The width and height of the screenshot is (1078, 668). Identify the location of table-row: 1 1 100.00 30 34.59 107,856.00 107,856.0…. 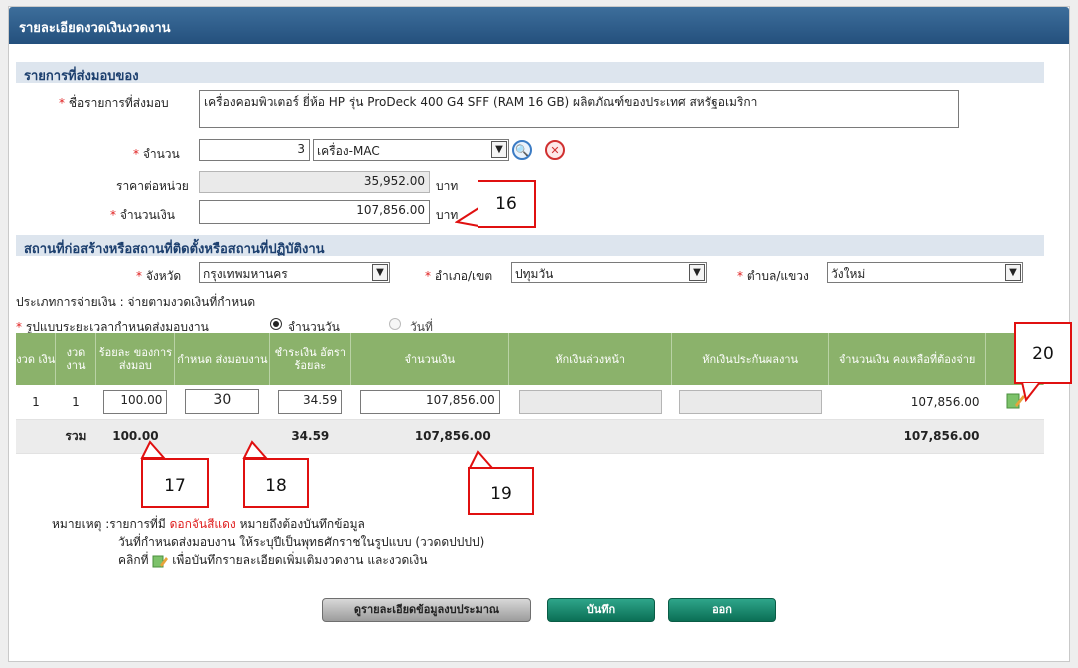
(530, 402).